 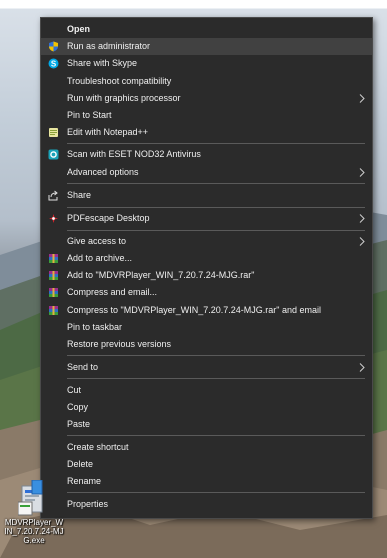 I want to click on menu-item-send-to: Send to, so click(x=206, y=367).